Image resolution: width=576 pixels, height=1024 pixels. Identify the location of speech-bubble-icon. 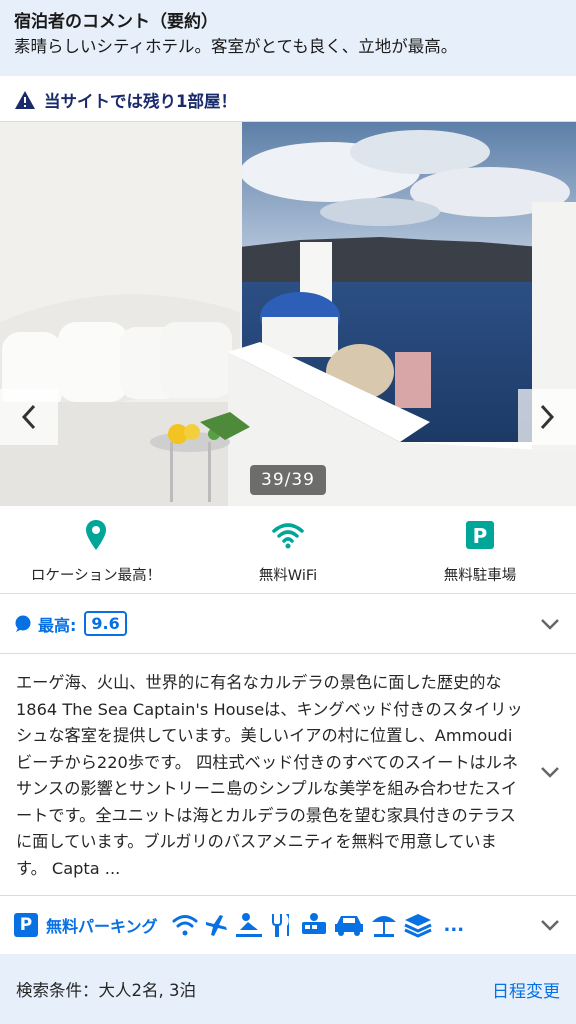
(23, 623).